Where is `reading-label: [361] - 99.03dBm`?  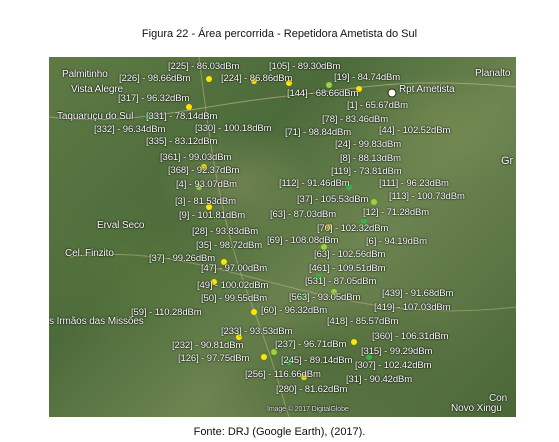
reading-label: [361] - 99.03dBm is located at coordinates (196, 157).